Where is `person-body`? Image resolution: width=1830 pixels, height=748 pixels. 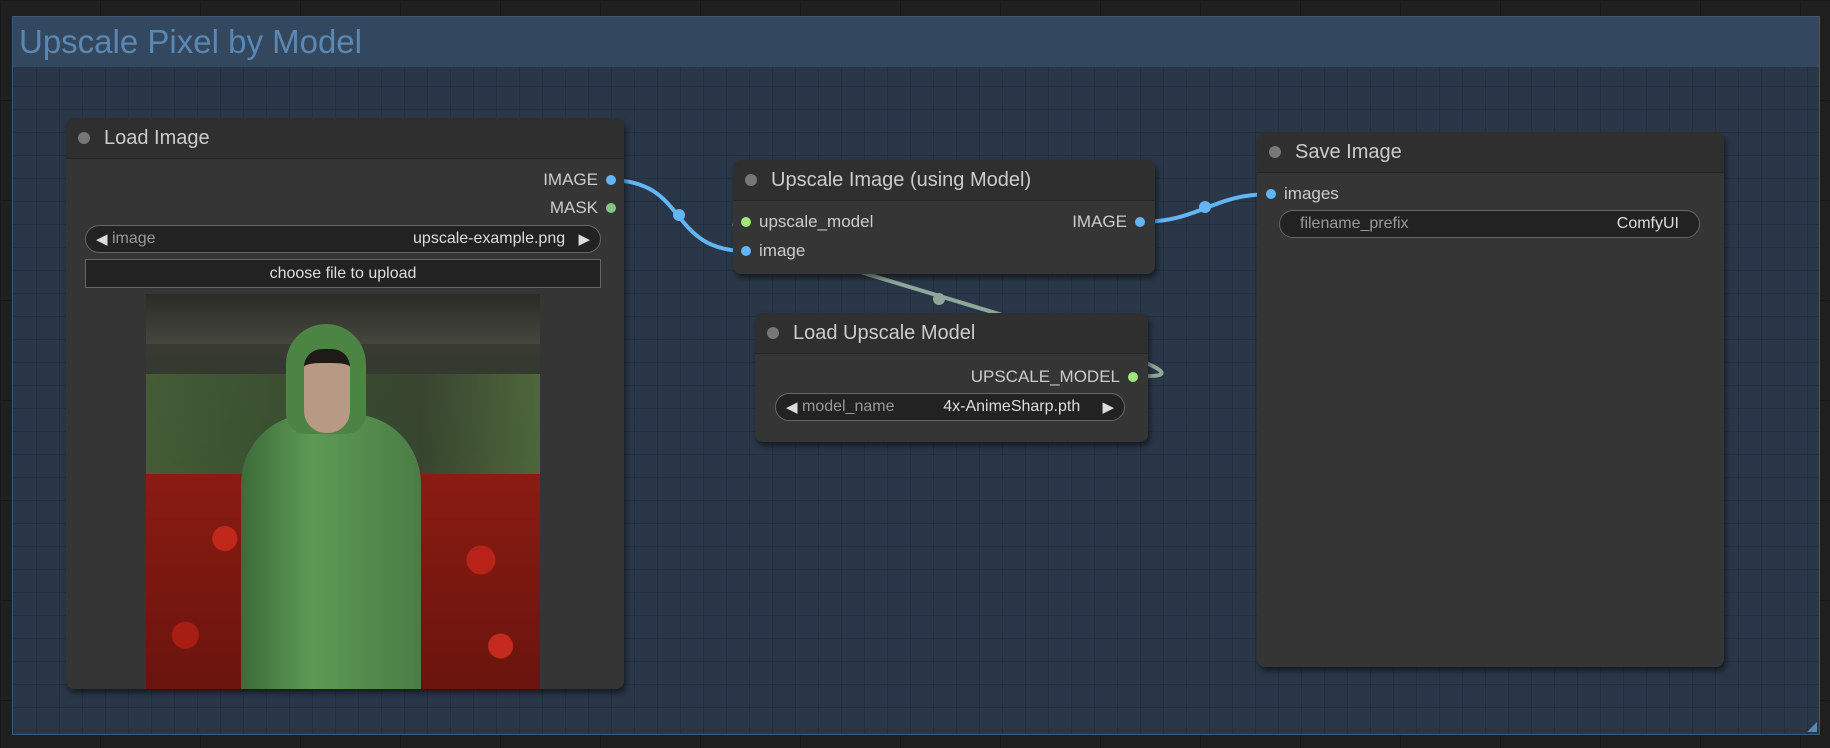 person-body is located at coordinates (331, 551).